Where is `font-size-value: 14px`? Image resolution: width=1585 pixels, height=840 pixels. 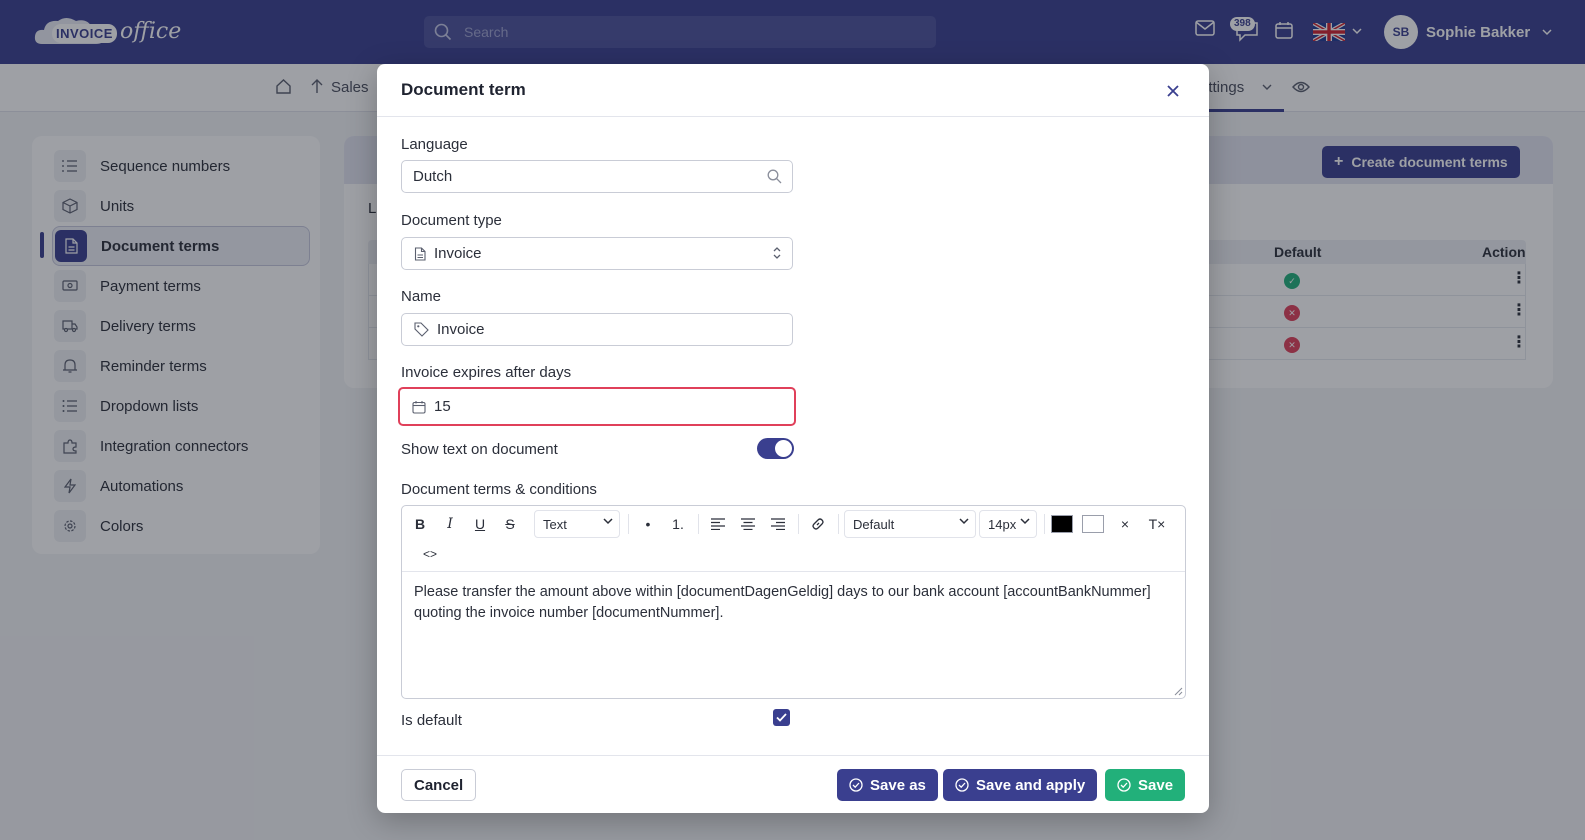
font-size-value: 14px is located at coordinates (1002, 524).